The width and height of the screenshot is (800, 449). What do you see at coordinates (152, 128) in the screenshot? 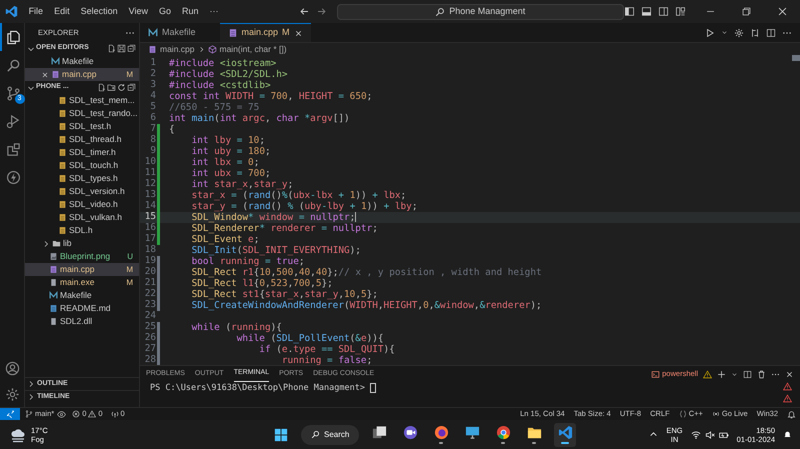
I see `line-number: 7` at bounding box center [152, 128].